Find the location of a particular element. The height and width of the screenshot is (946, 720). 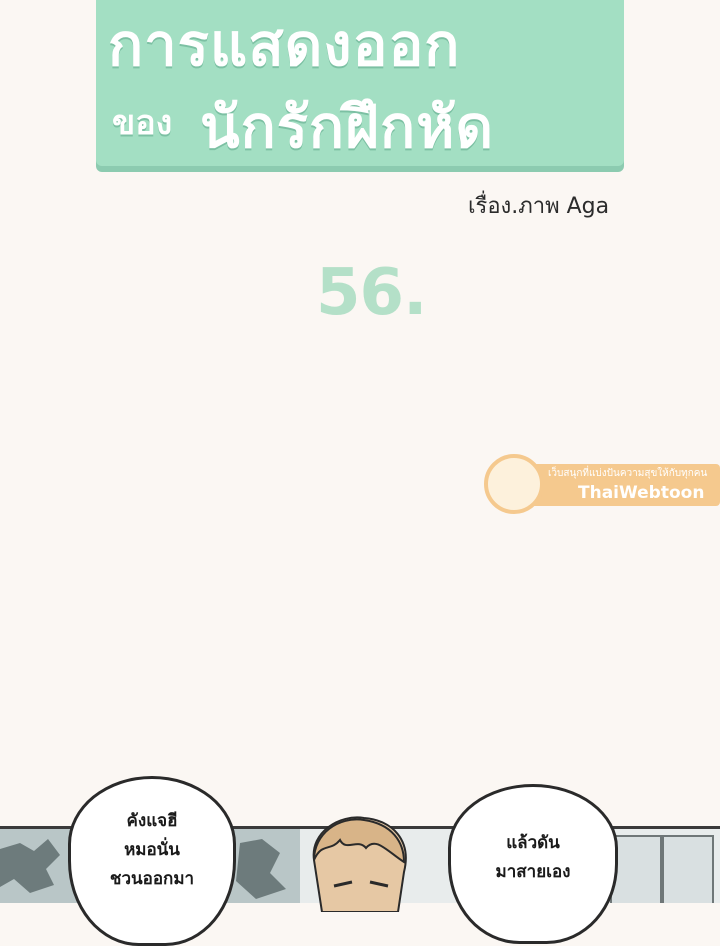

watermark-tagline: เว็บสนุกที่แบ่งปันความสุขให้กับทุกคน is located at coordinates (628, 473).